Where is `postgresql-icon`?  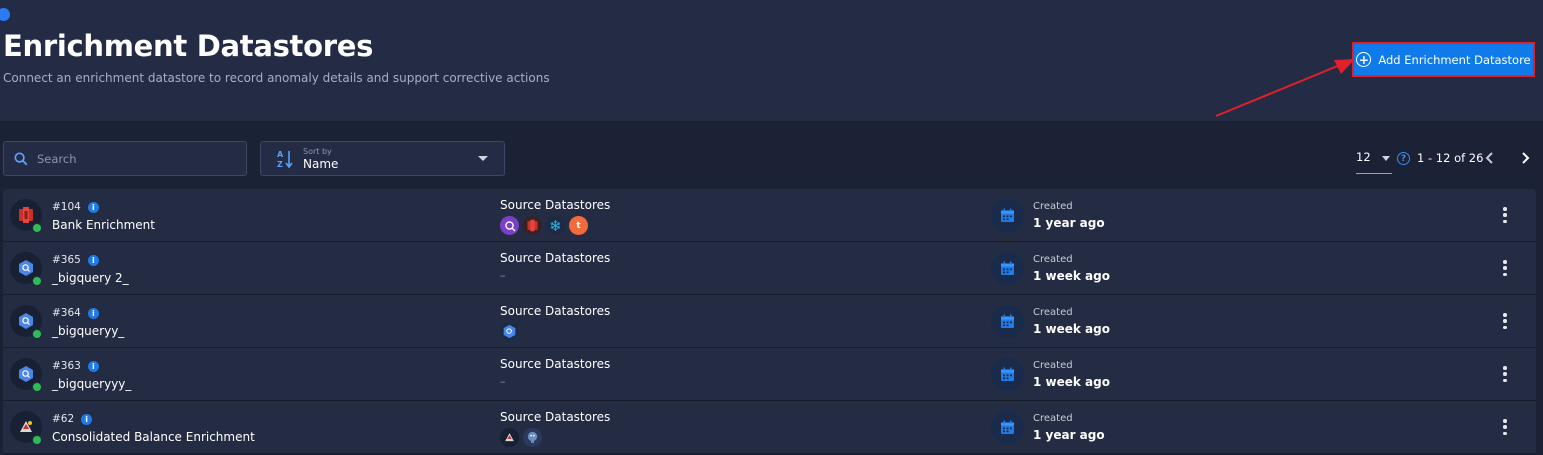
postgresql-icon is located at coordinates (532, 437).